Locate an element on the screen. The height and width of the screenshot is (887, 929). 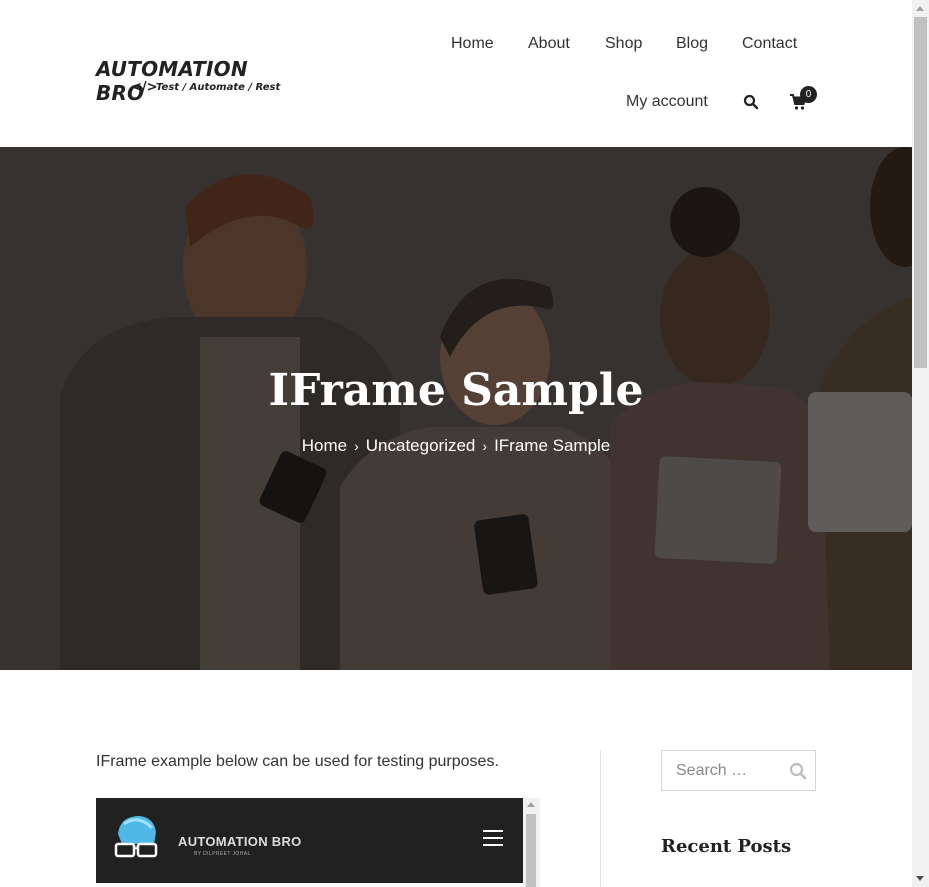
breadcrumb: Home › Uncategorized › IFrame Sample is located at coordinates (456, 446).